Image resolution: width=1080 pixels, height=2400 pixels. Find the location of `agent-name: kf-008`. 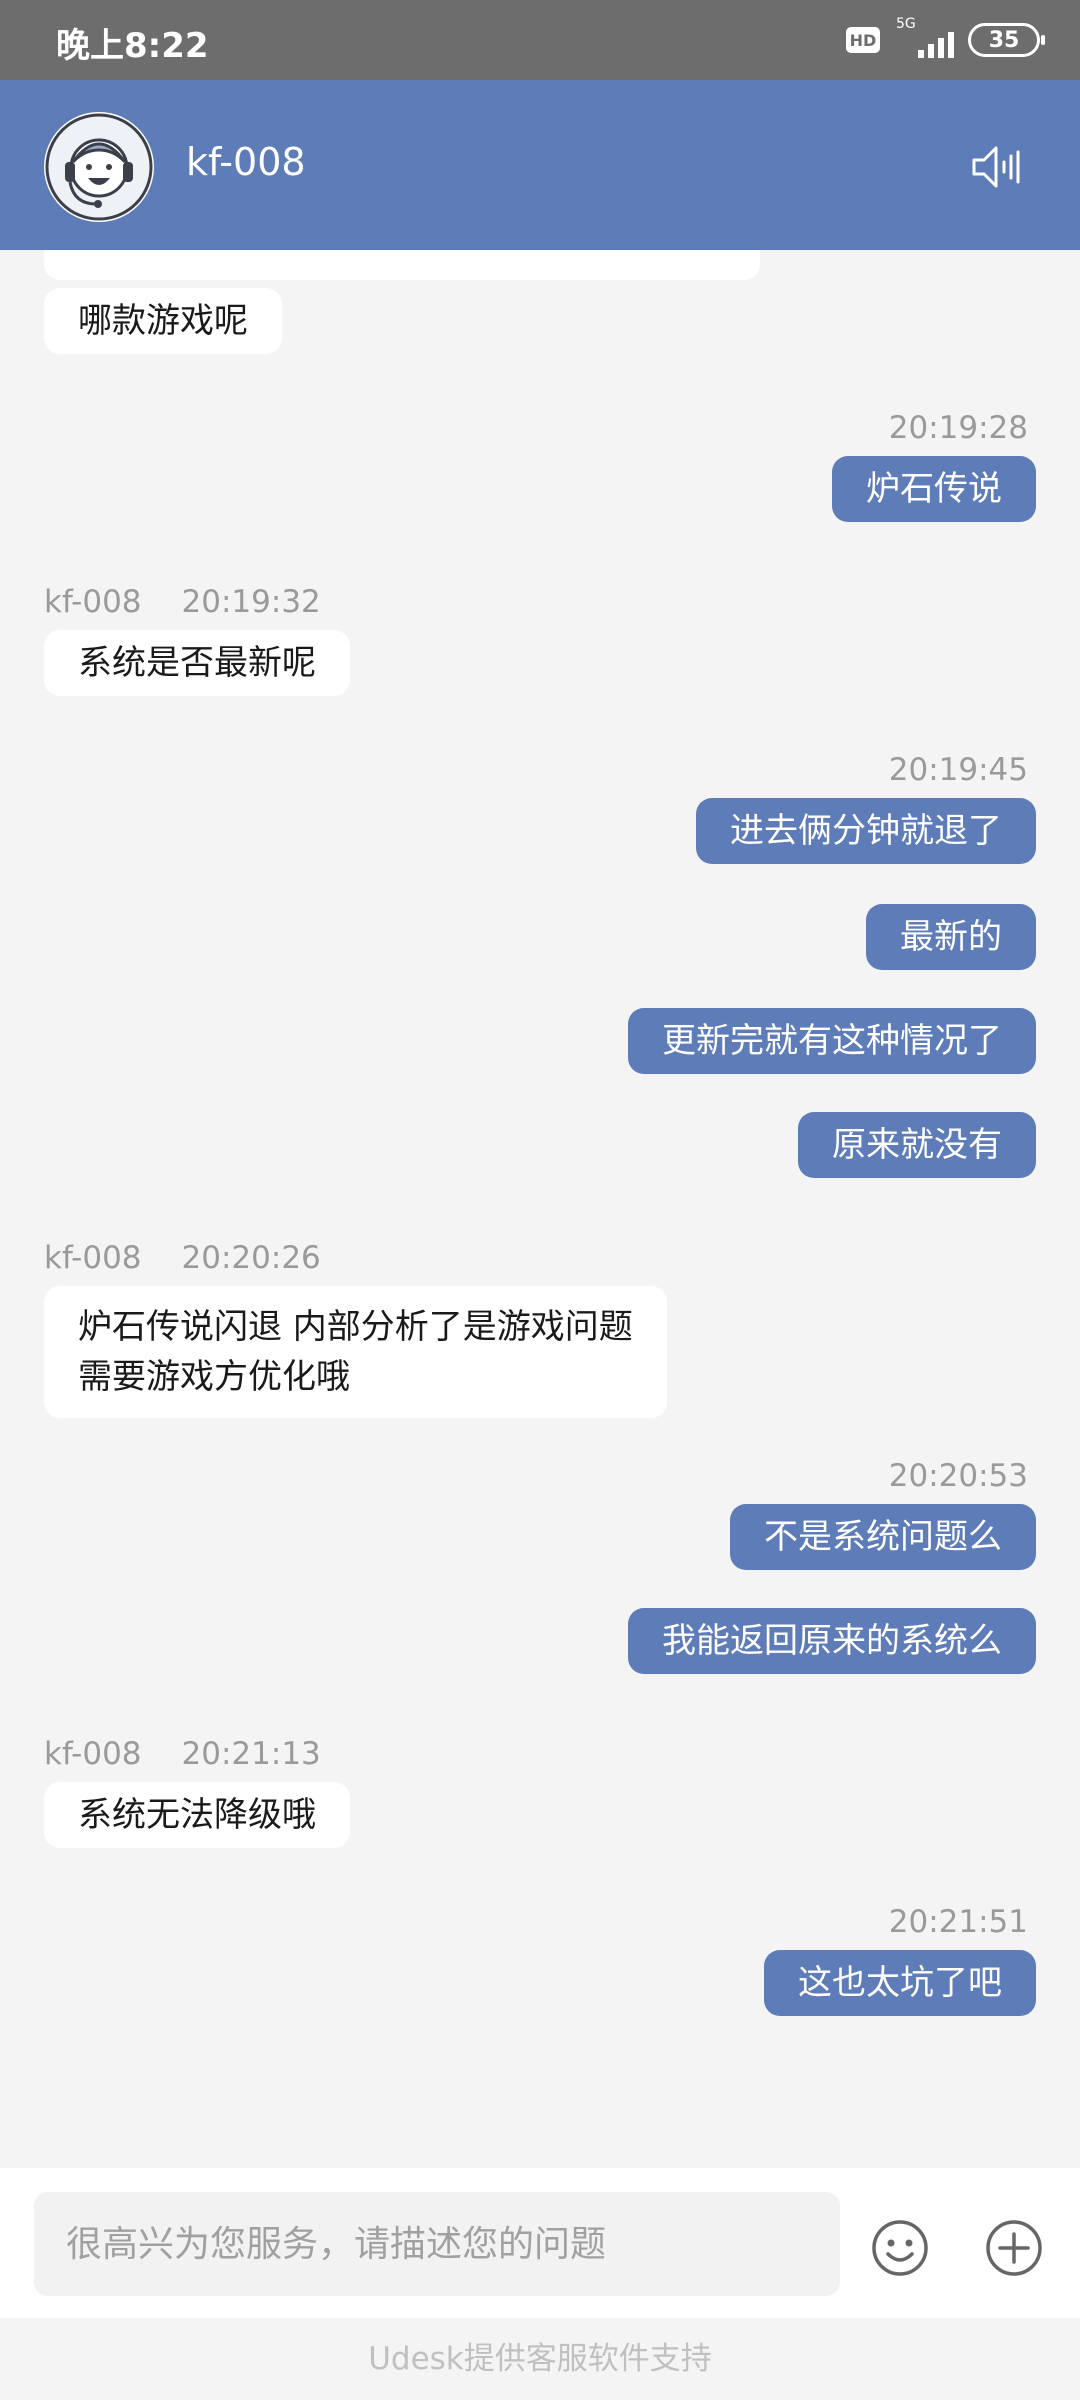

agent-name: kf-008 is located at coordinates (246, 162).